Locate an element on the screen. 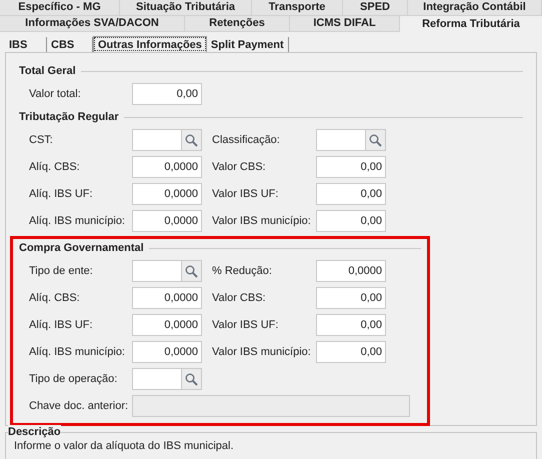 This screenshot has height=459, width=542. tab: Específico - MG is located at coordinates (60, 8).